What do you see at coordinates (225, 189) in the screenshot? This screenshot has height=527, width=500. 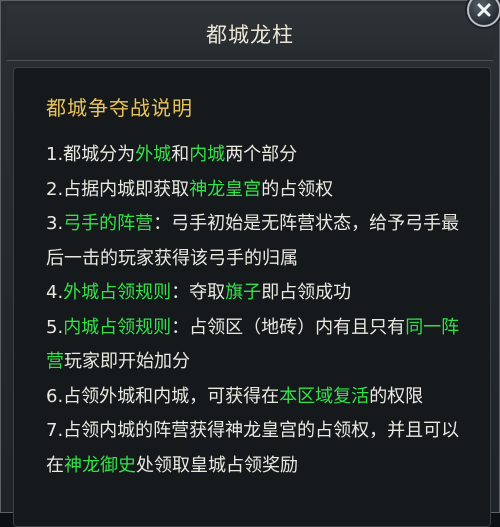 I see `rule-highlight: 神龙皇宫` at bounding box center [225, 189].